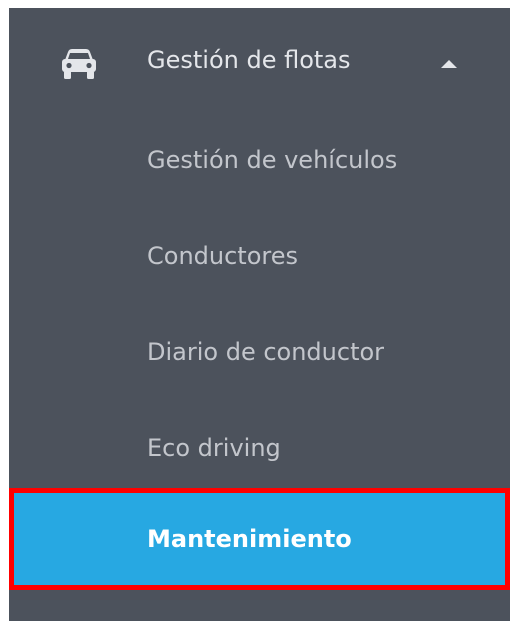 This screenshot has height=621, width=510. Describe the element at coordinates (266, 352) in the screenshot. I see `menu-item-label: Diario de conductor` at that location.